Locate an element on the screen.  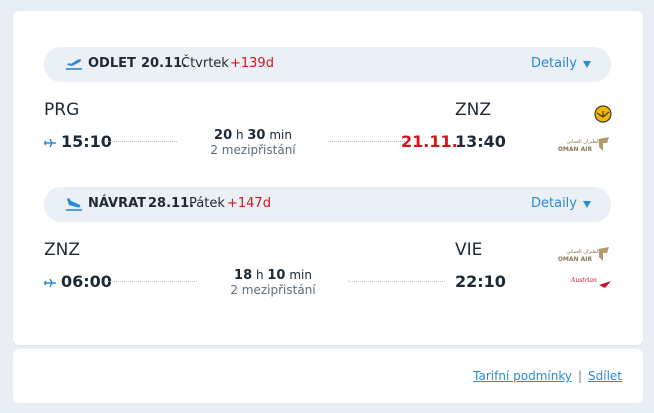
svg-text: Austrian is located at coordinates (583, 280).